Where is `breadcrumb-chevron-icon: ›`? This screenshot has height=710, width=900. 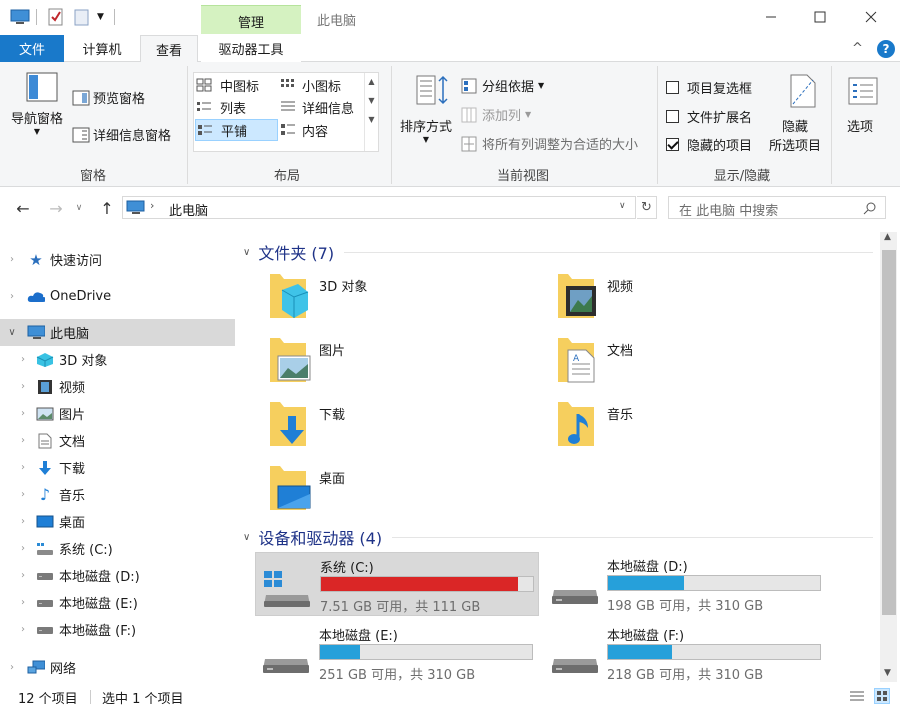
breadcrumb-chevron-icon: › is located at coordinates (152, 205).